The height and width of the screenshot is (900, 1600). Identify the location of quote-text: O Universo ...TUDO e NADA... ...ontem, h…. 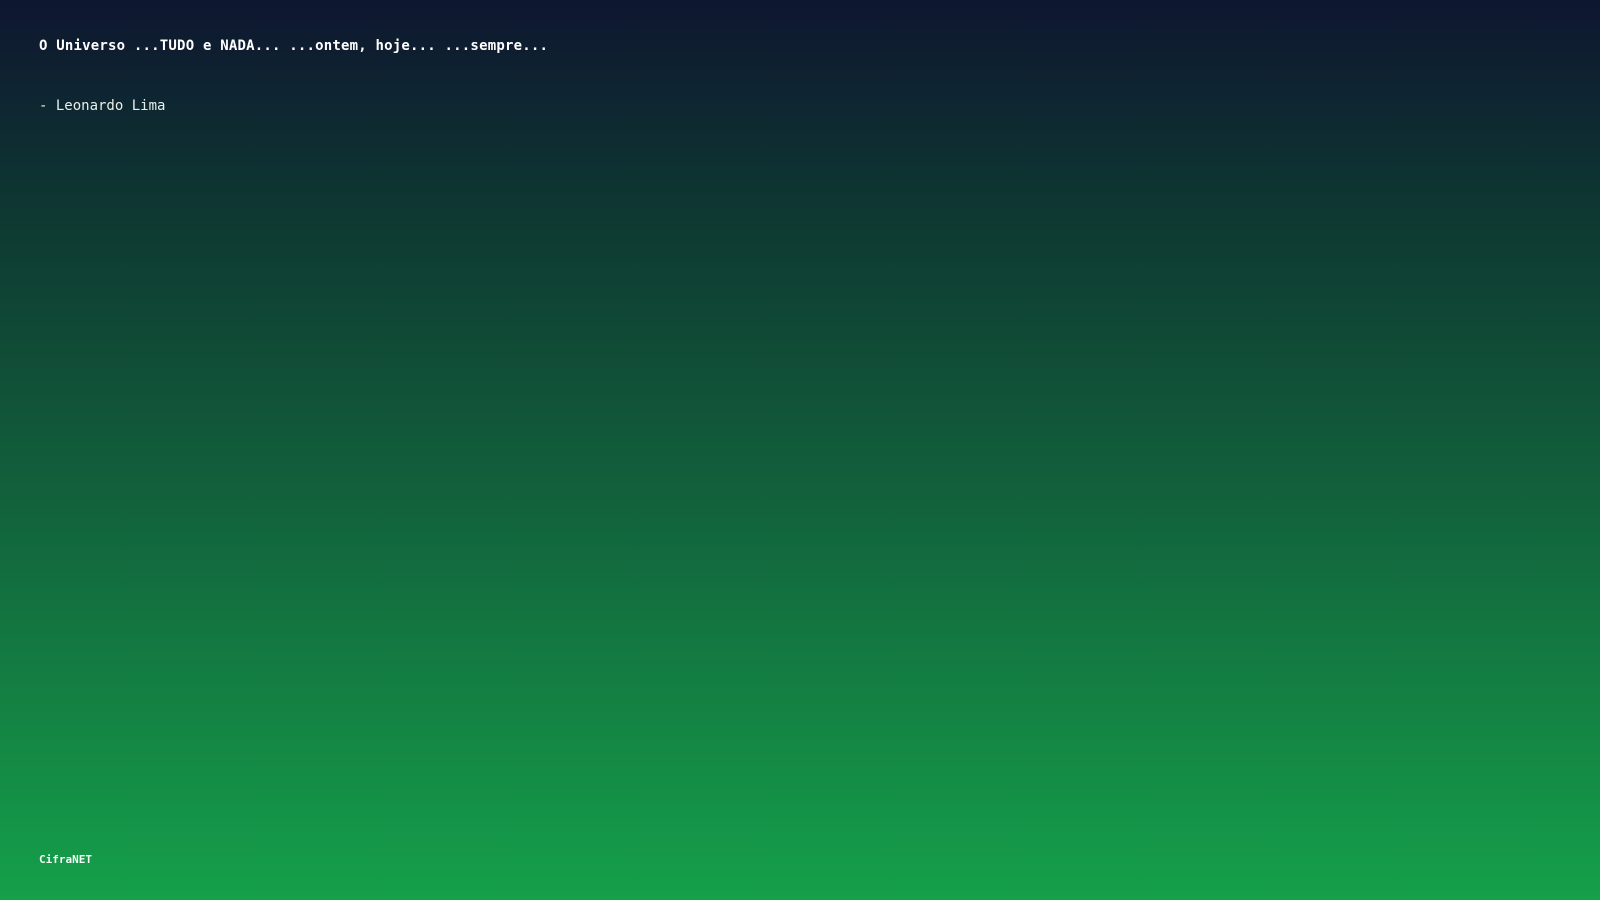
(294, 46).